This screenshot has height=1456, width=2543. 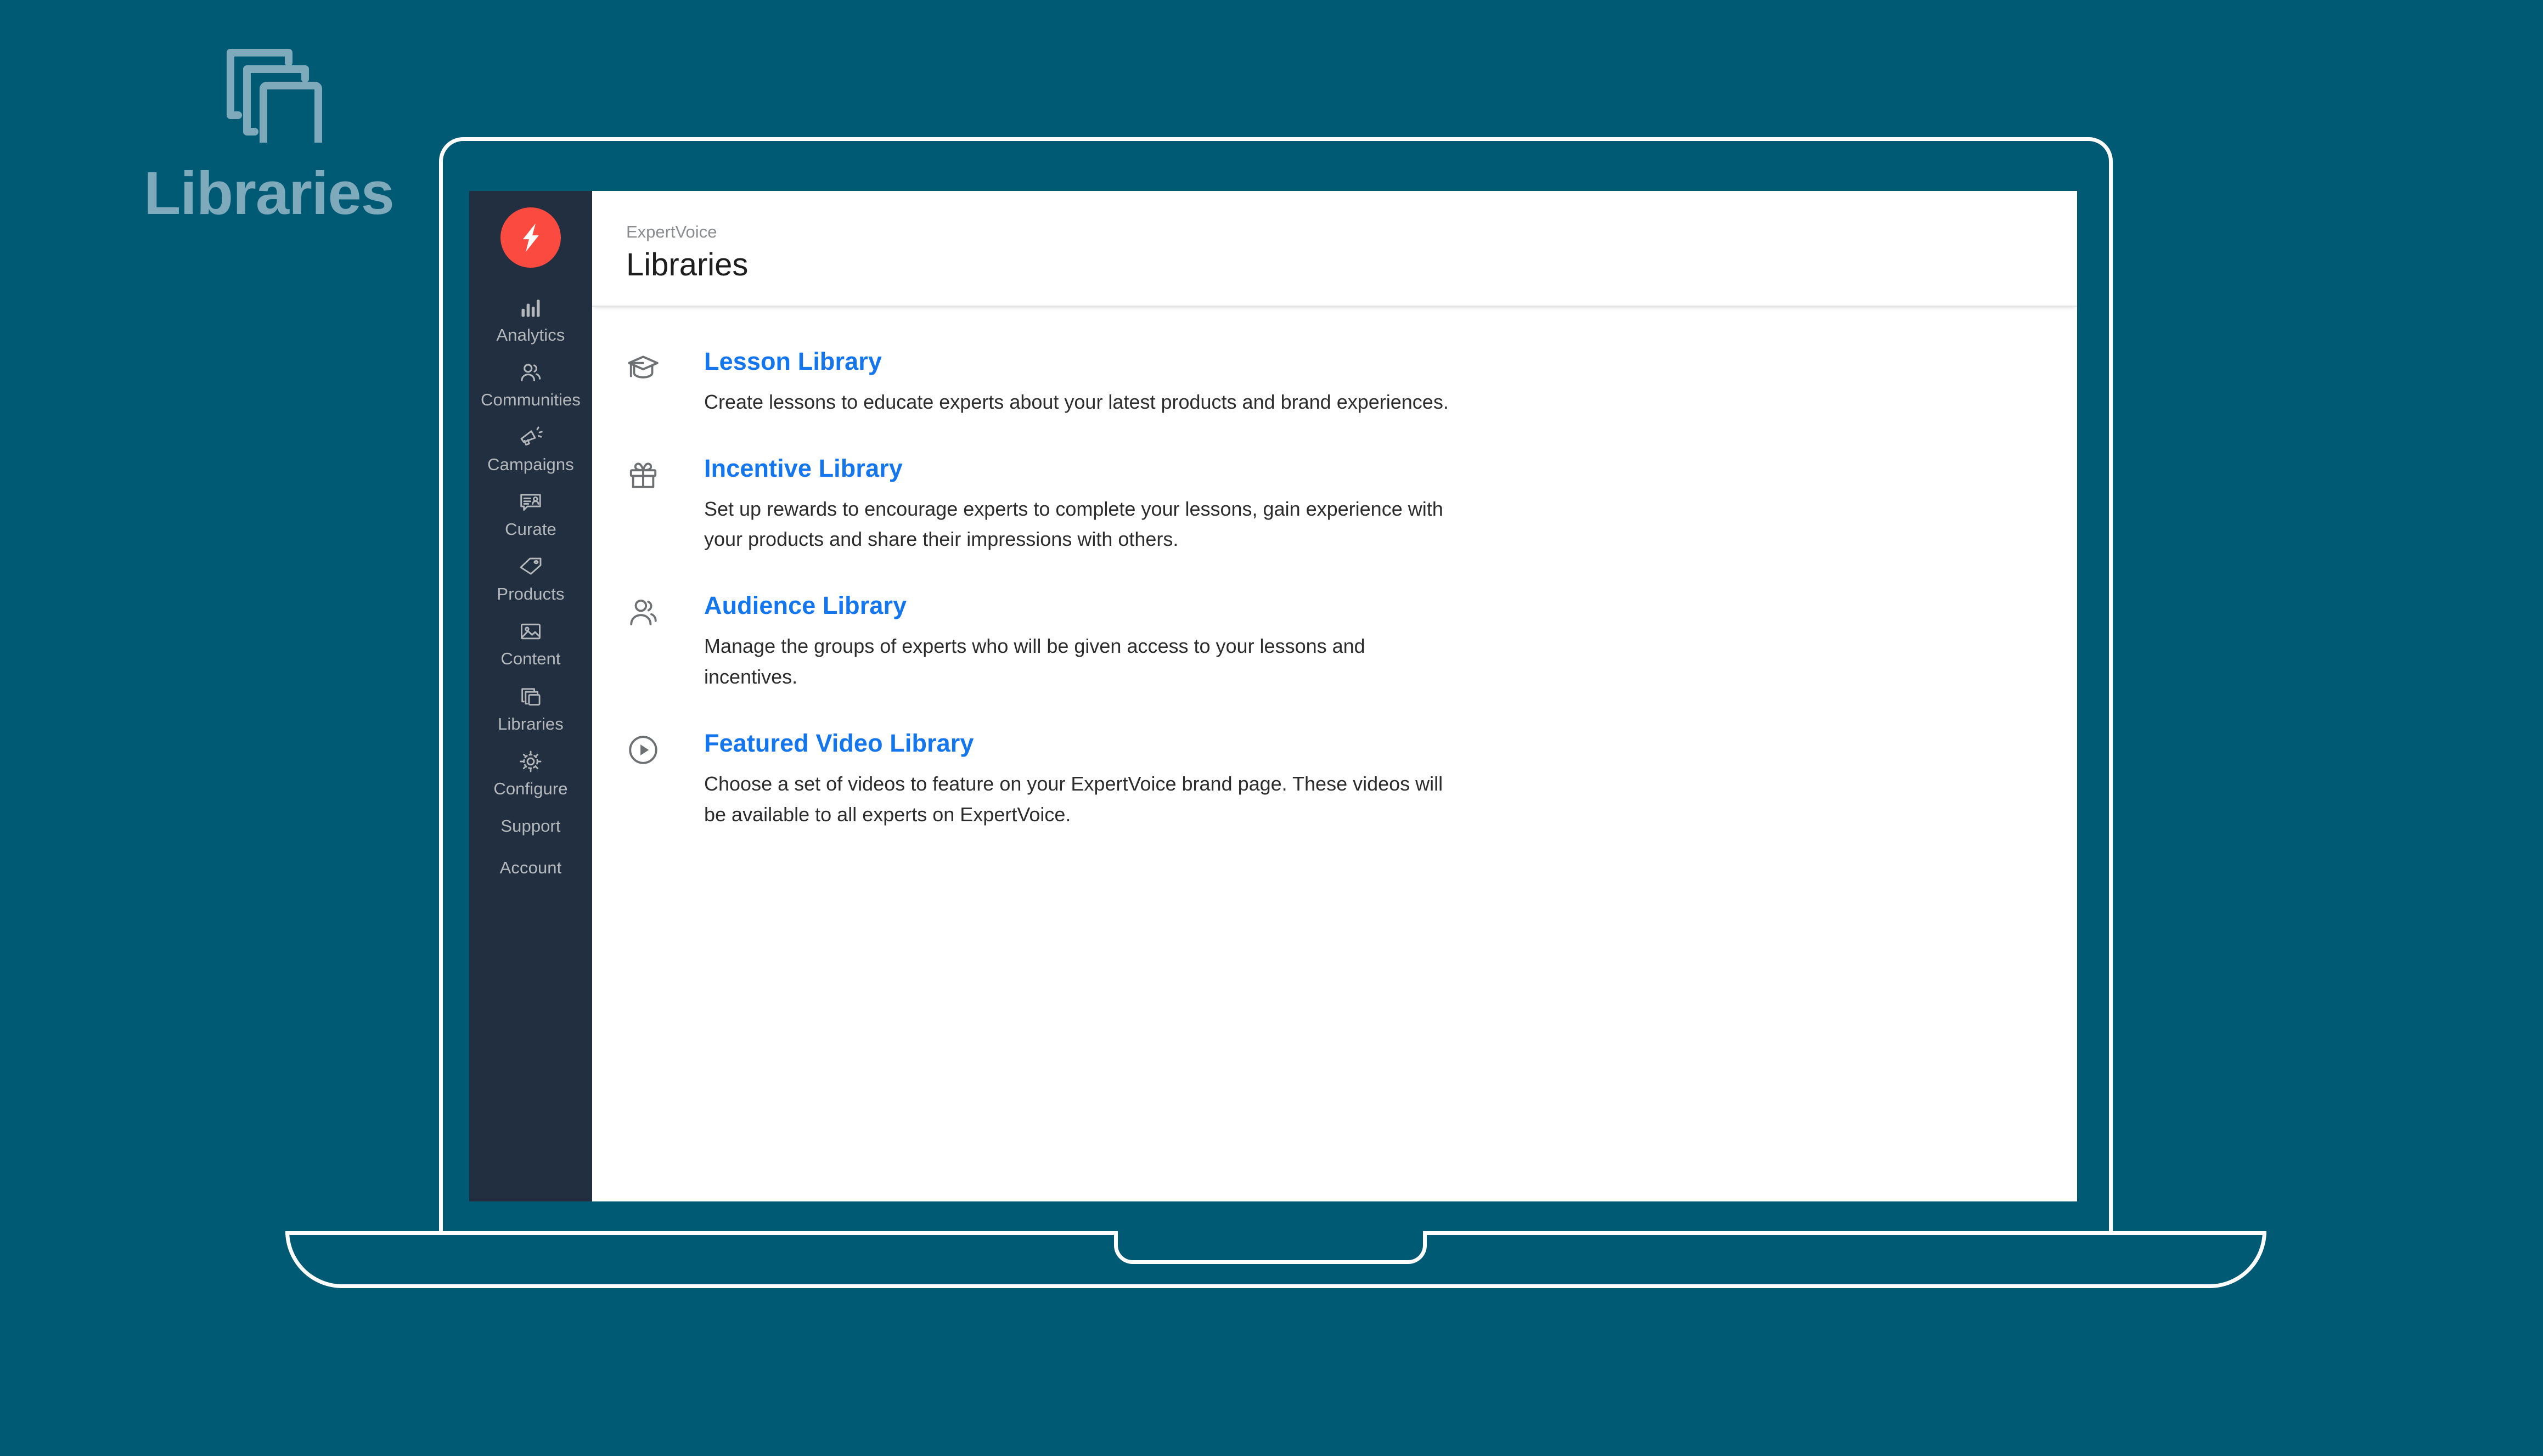 I want to click on page-header: ExpertVoice Libraries, so click(x=1334, y=249).